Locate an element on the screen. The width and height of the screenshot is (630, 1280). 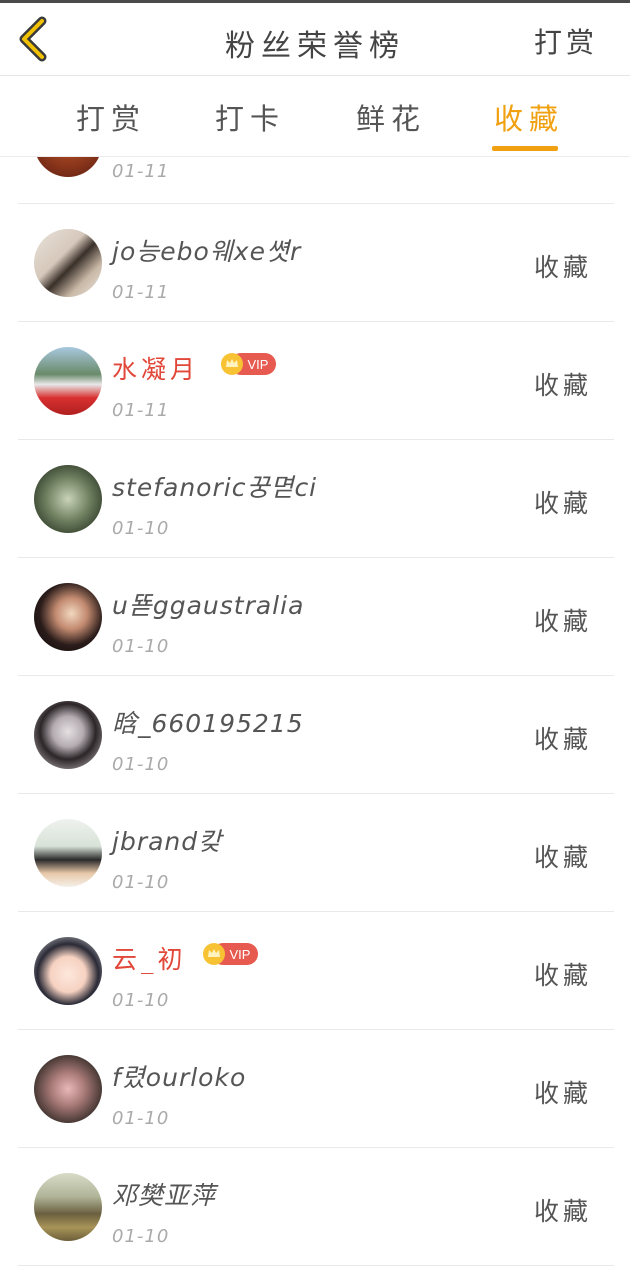
tab-favorites: 收藏 is located at coordinates (529, 117).